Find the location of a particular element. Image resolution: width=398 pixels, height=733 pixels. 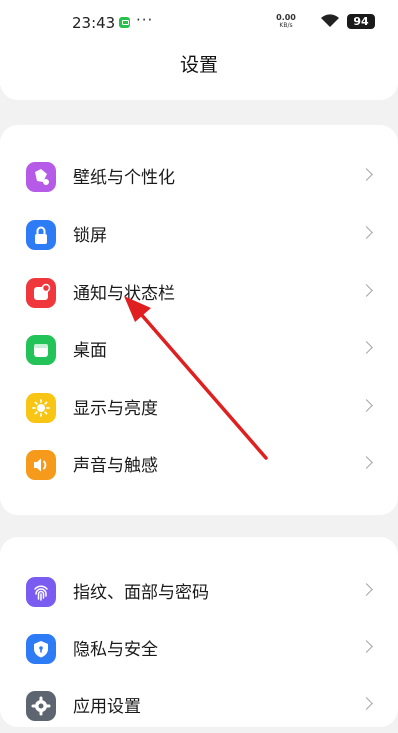

settings-item-wallpaper-personalization: 壁纸与个性化 is located at coordinates (199, 176).